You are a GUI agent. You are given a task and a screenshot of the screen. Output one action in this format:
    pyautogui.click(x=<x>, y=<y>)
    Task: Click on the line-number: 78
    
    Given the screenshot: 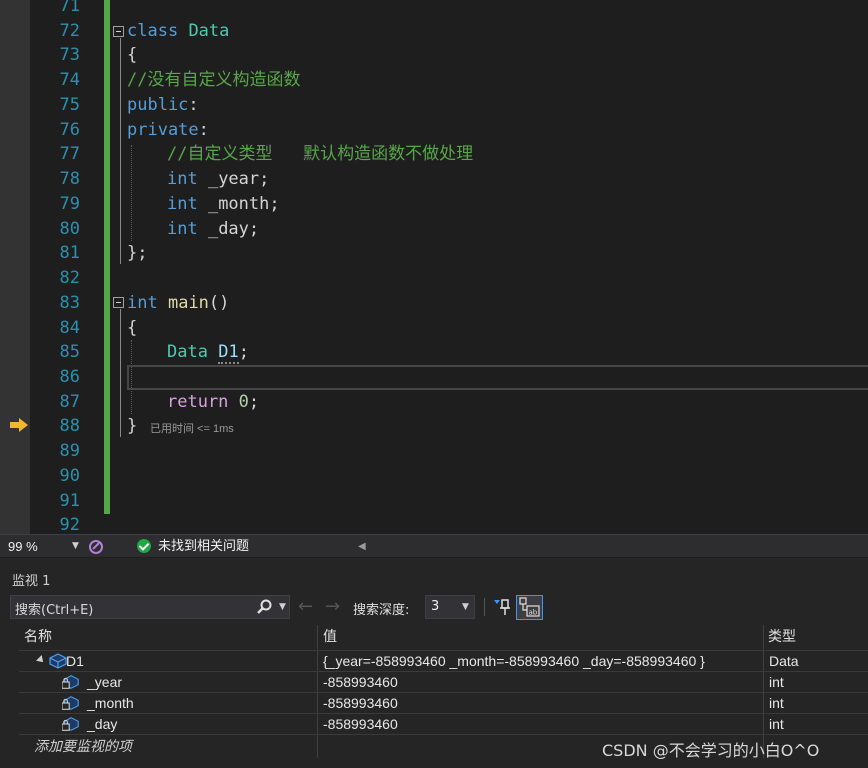 What is the action you would take?
    pyautogui.click(x=69, y=179)
    